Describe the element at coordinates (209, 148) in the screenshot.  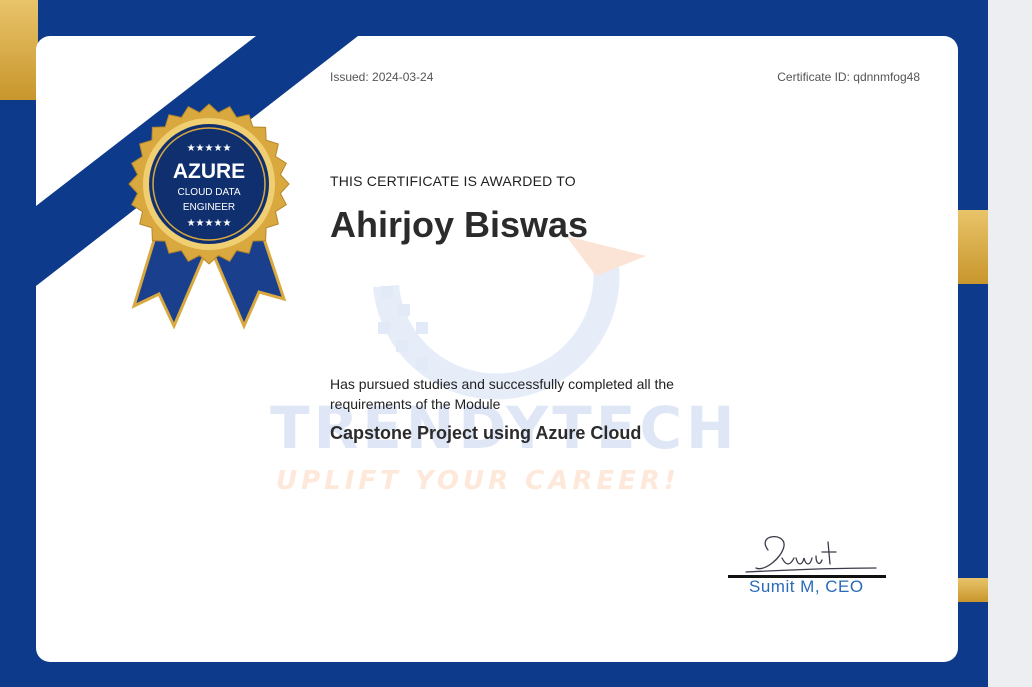
I see `badge-stars-top: ★★★★★` at that location.